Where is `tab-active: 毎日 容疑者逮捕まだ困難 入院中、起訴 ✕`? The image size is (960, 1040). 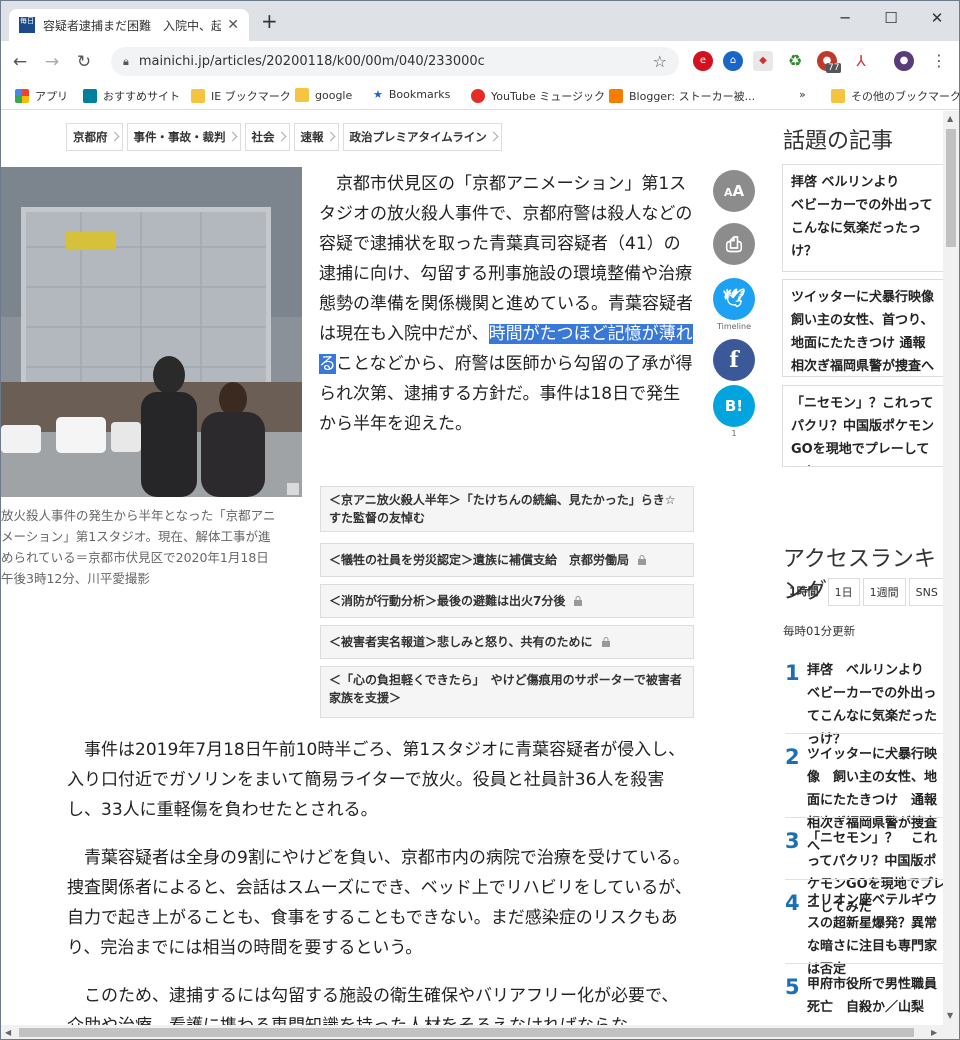
tab-active: 毎日 容疑者逮捕まだ困難 入院中、起訴 ✕ is located at coordinates (129, 25).